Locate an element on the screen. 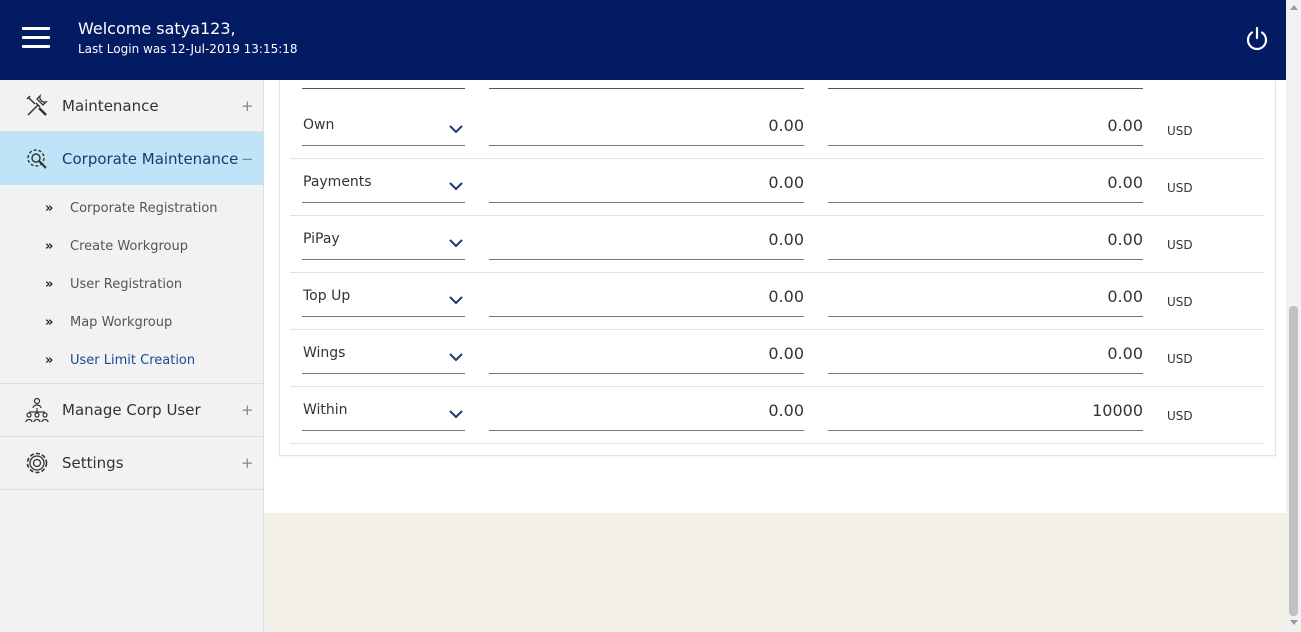 This screenshot has width=1301, height=632. submenu-item-label: User Limit Creation is located at coordinates (133, 360).